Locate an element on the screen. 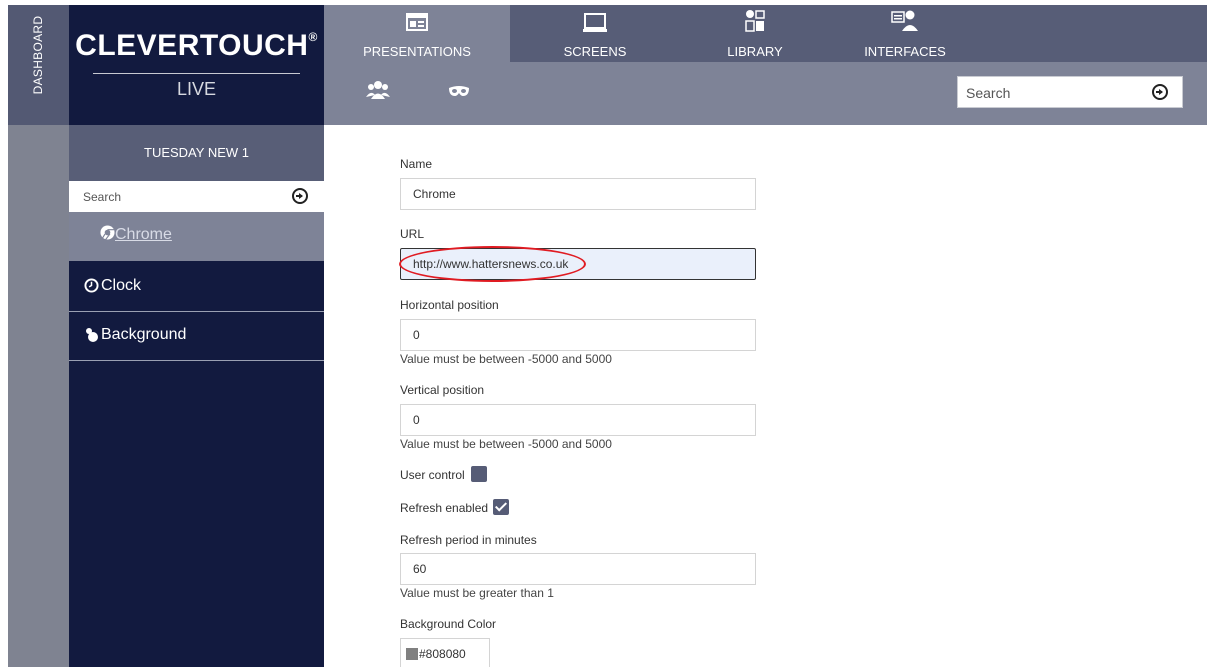 The width and height of the screenshot is (1207, 667). presentations-icon is located at coordinates (417, 24).